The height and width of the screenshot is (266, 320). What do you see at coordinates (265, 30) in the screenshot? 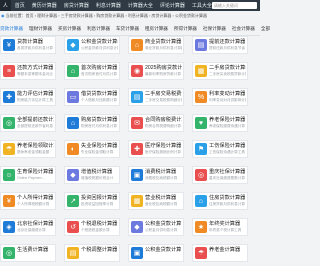
I see `category-tab: 全部` at bounding box center [265, 30].